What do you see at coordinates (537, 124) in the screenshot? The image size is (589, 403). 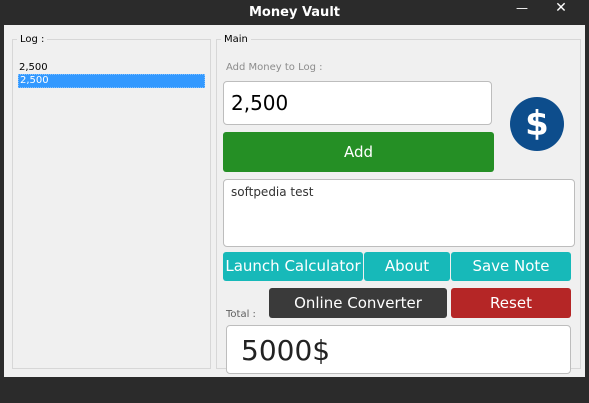 I see `dollar-coin-icon: $` at bounding box center [537, 124].